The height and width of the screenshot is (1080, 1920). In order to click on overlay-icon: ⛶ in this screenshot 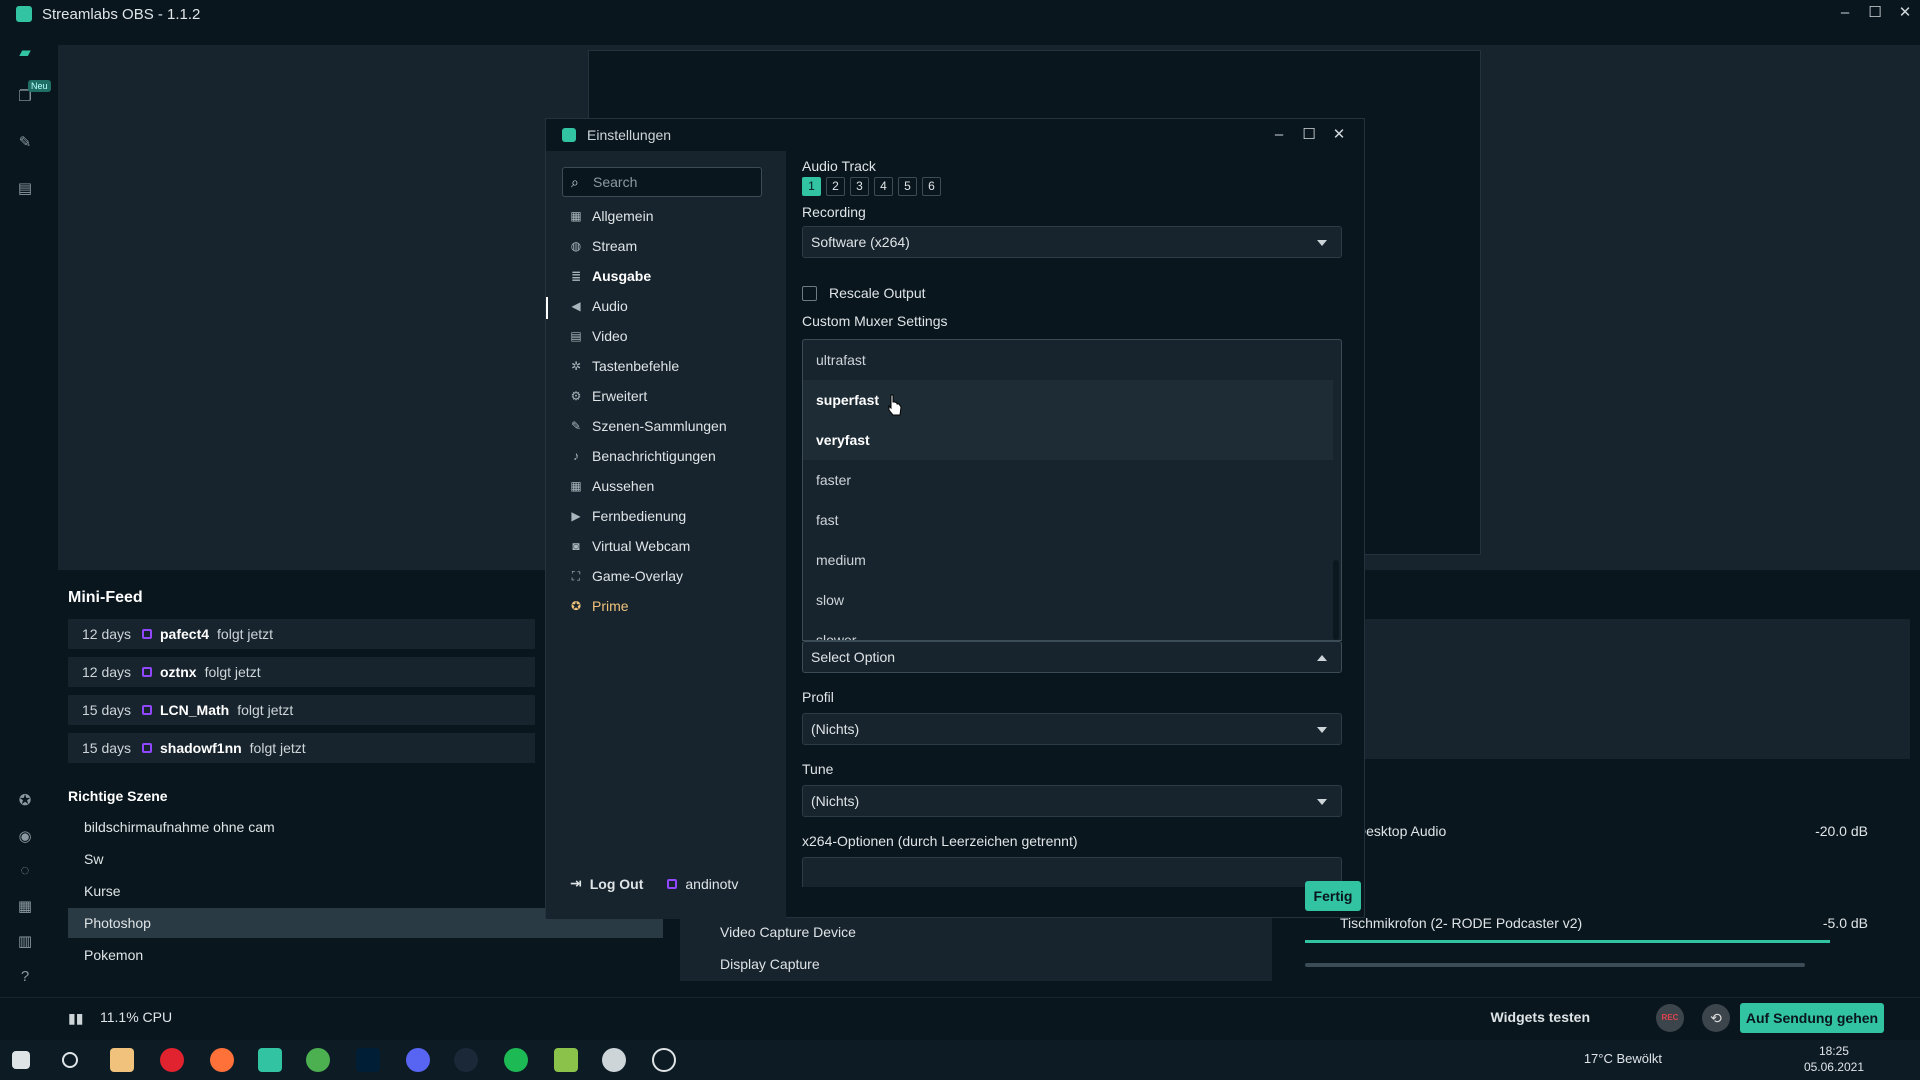, I will do `click(576, 575)`.